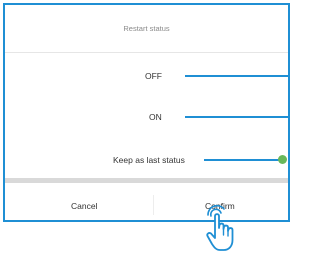 The width and height of the screenshot is (320, 254). Describe the element at coordinates (153, 205) in the screenshot. I see `button-divider` at that location.